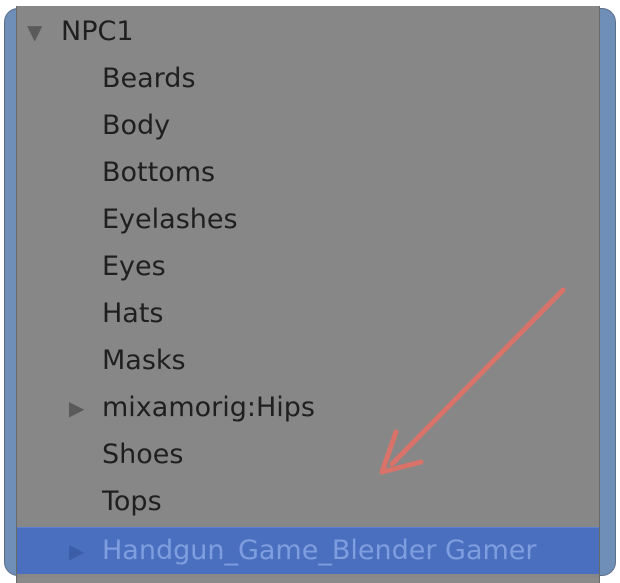  Describe the element at coordinates (159, 172) in the screenshot. I see `tree-item-label: Bottoms` at that location.